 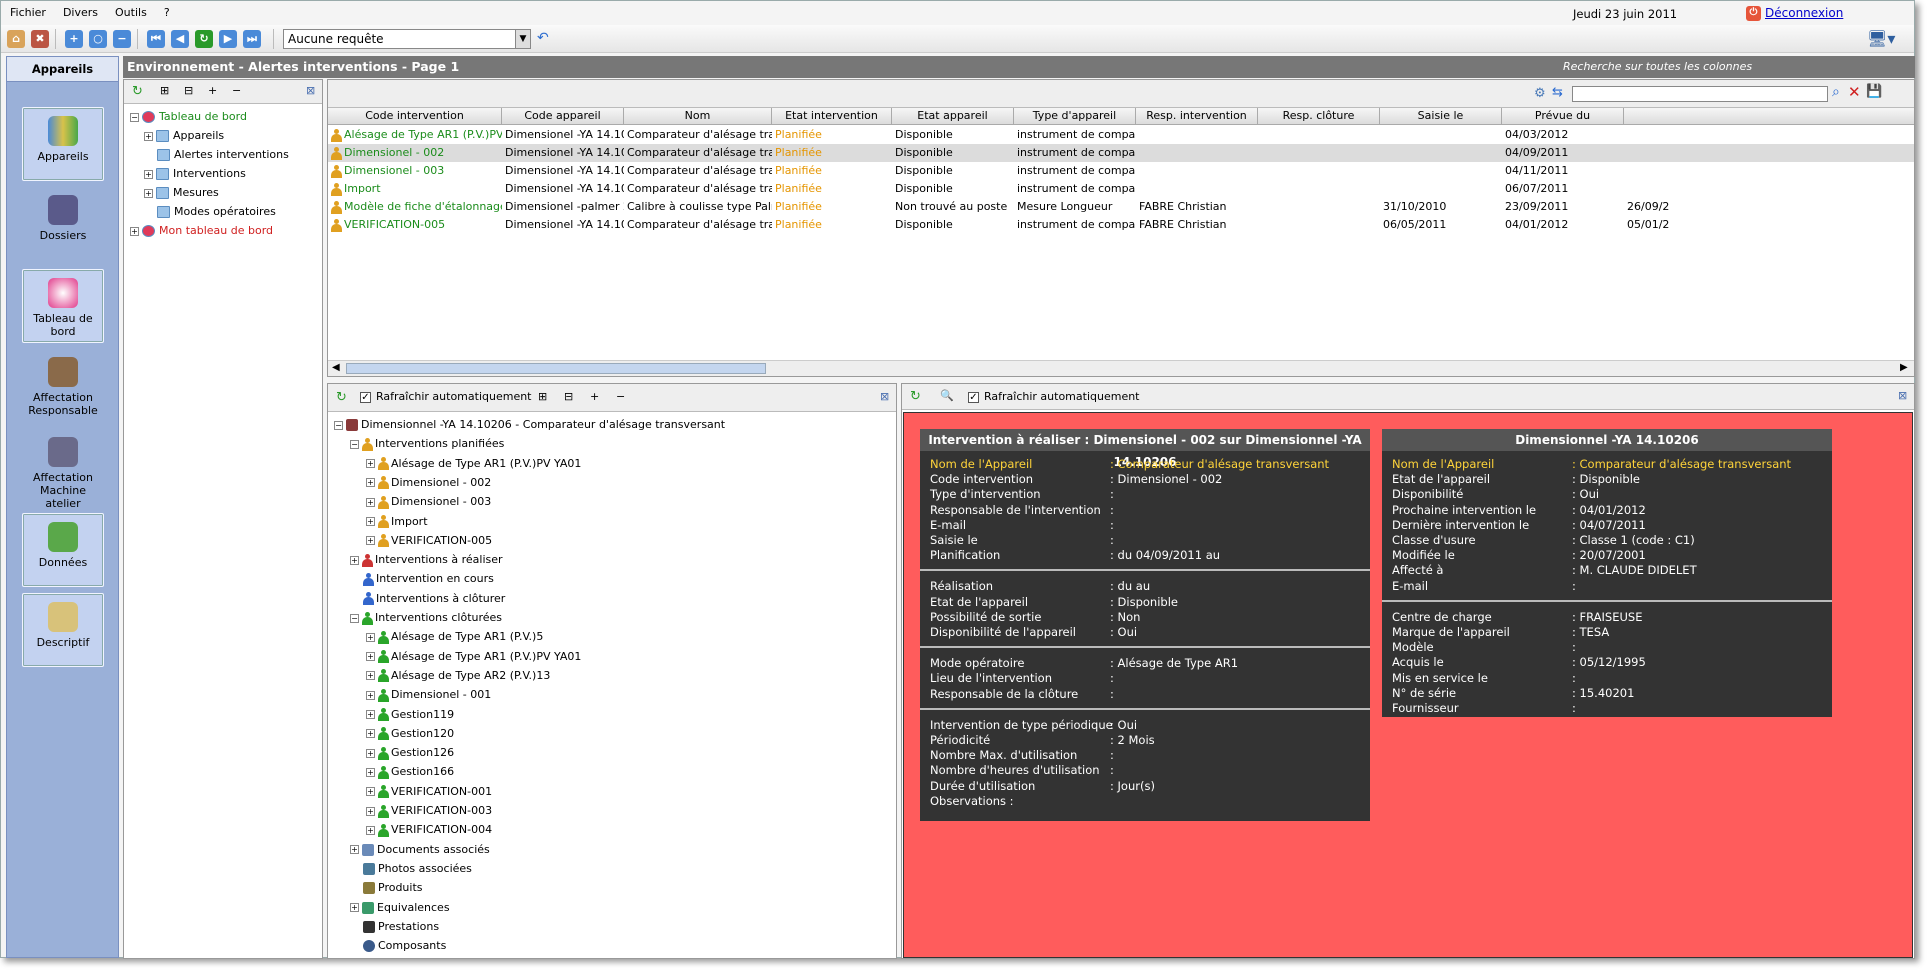 What do you see at coordinates (522, 39) in the screenshot?
I see `chevron-down-icon: ▼` at bounding box center [522, 39].